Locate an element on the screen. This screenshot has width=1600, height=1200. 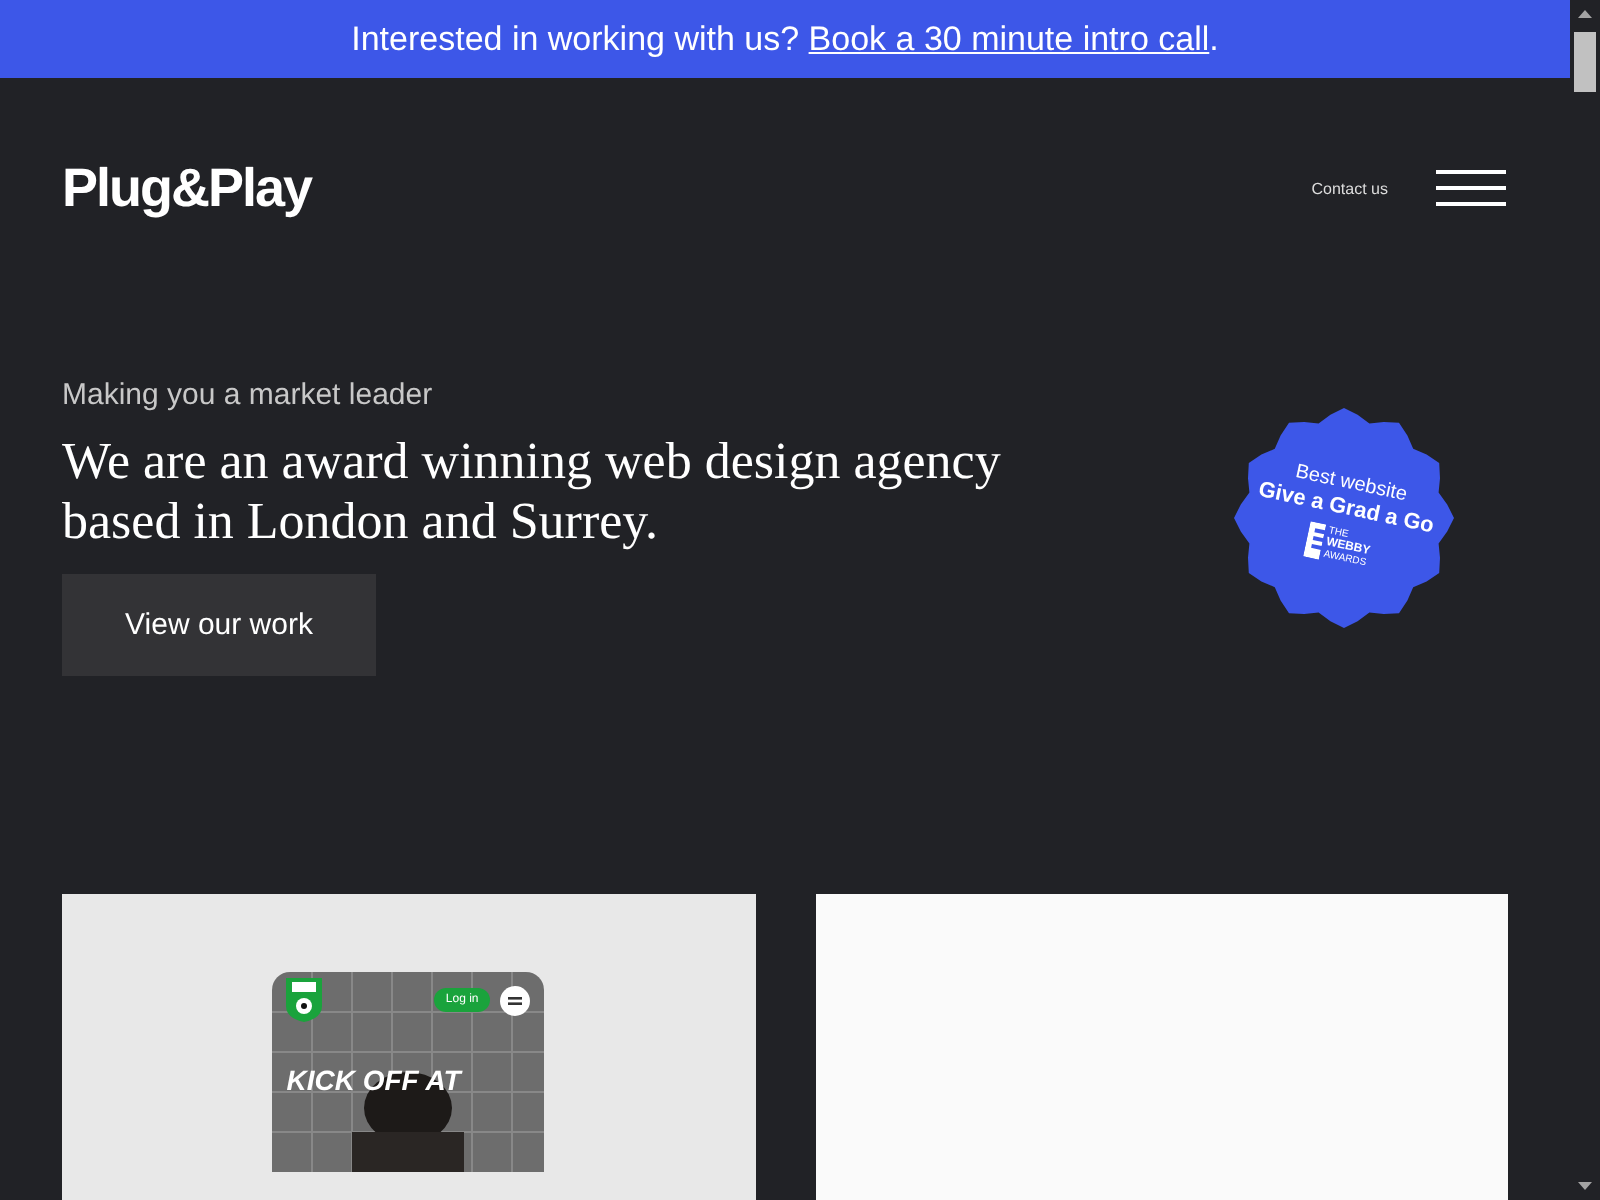
view-work-button: View our work is located at coordinates (219, 625).